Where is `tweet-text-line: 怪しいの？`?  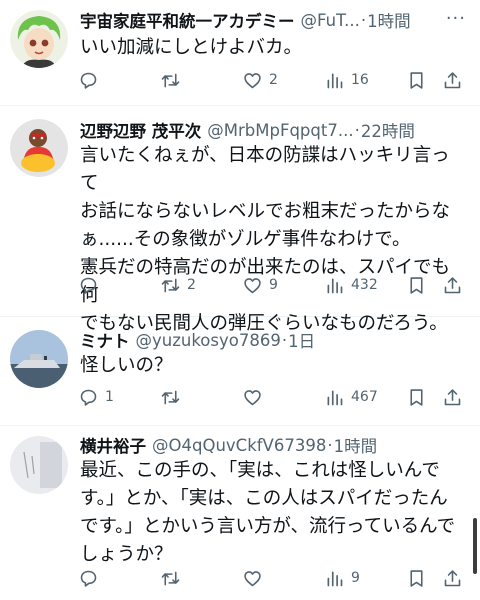
tweet-text-line: 怪しいの？ is located at coordinates (126, 365).